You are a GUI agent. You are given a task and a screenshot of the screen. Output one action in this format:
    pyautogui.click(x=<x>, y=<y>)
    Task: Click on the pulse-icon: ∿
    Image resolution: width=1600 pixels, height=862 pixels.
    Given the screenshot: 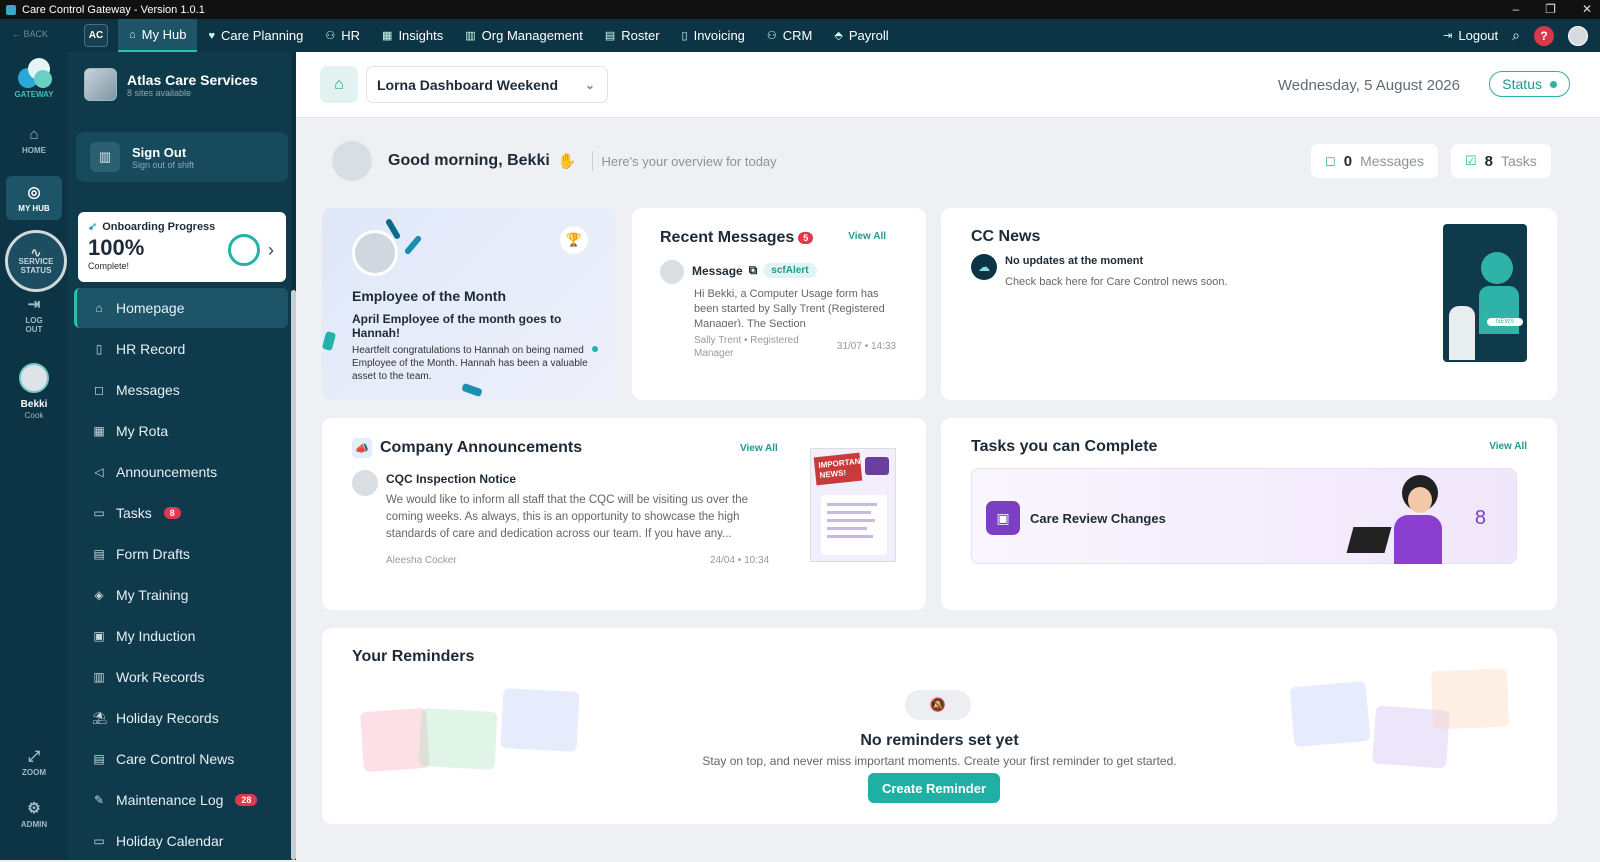 What is the action you would take?
    pyautogui.click(x=36, y=252)
    